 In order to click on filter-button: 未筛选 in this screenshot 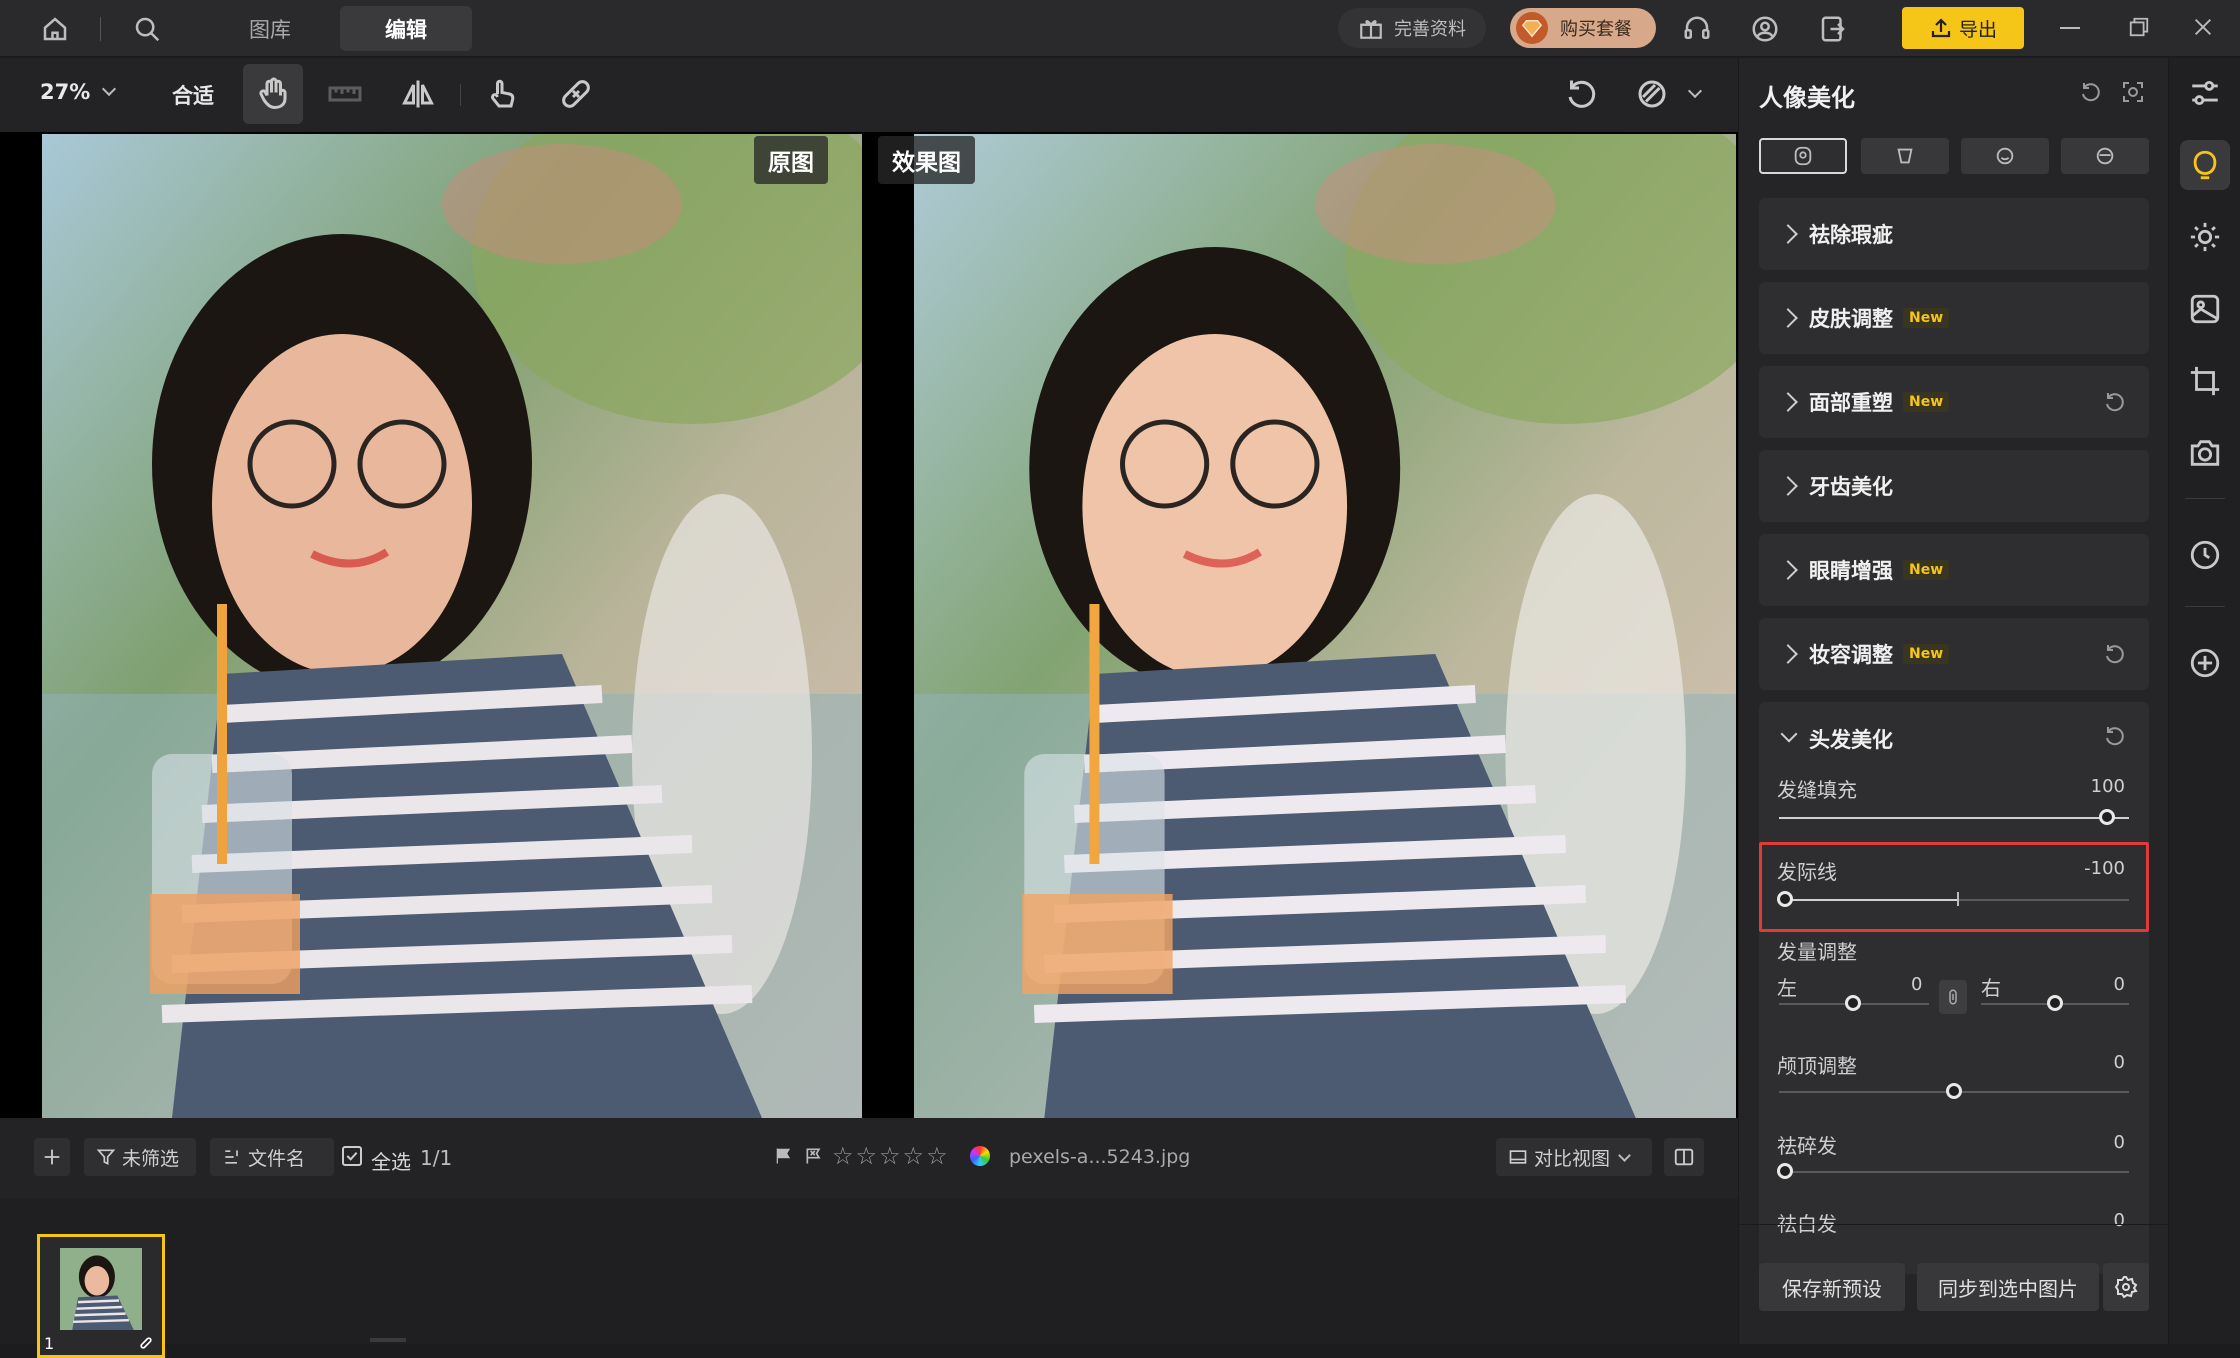, I will do `click(140, 1157)`.